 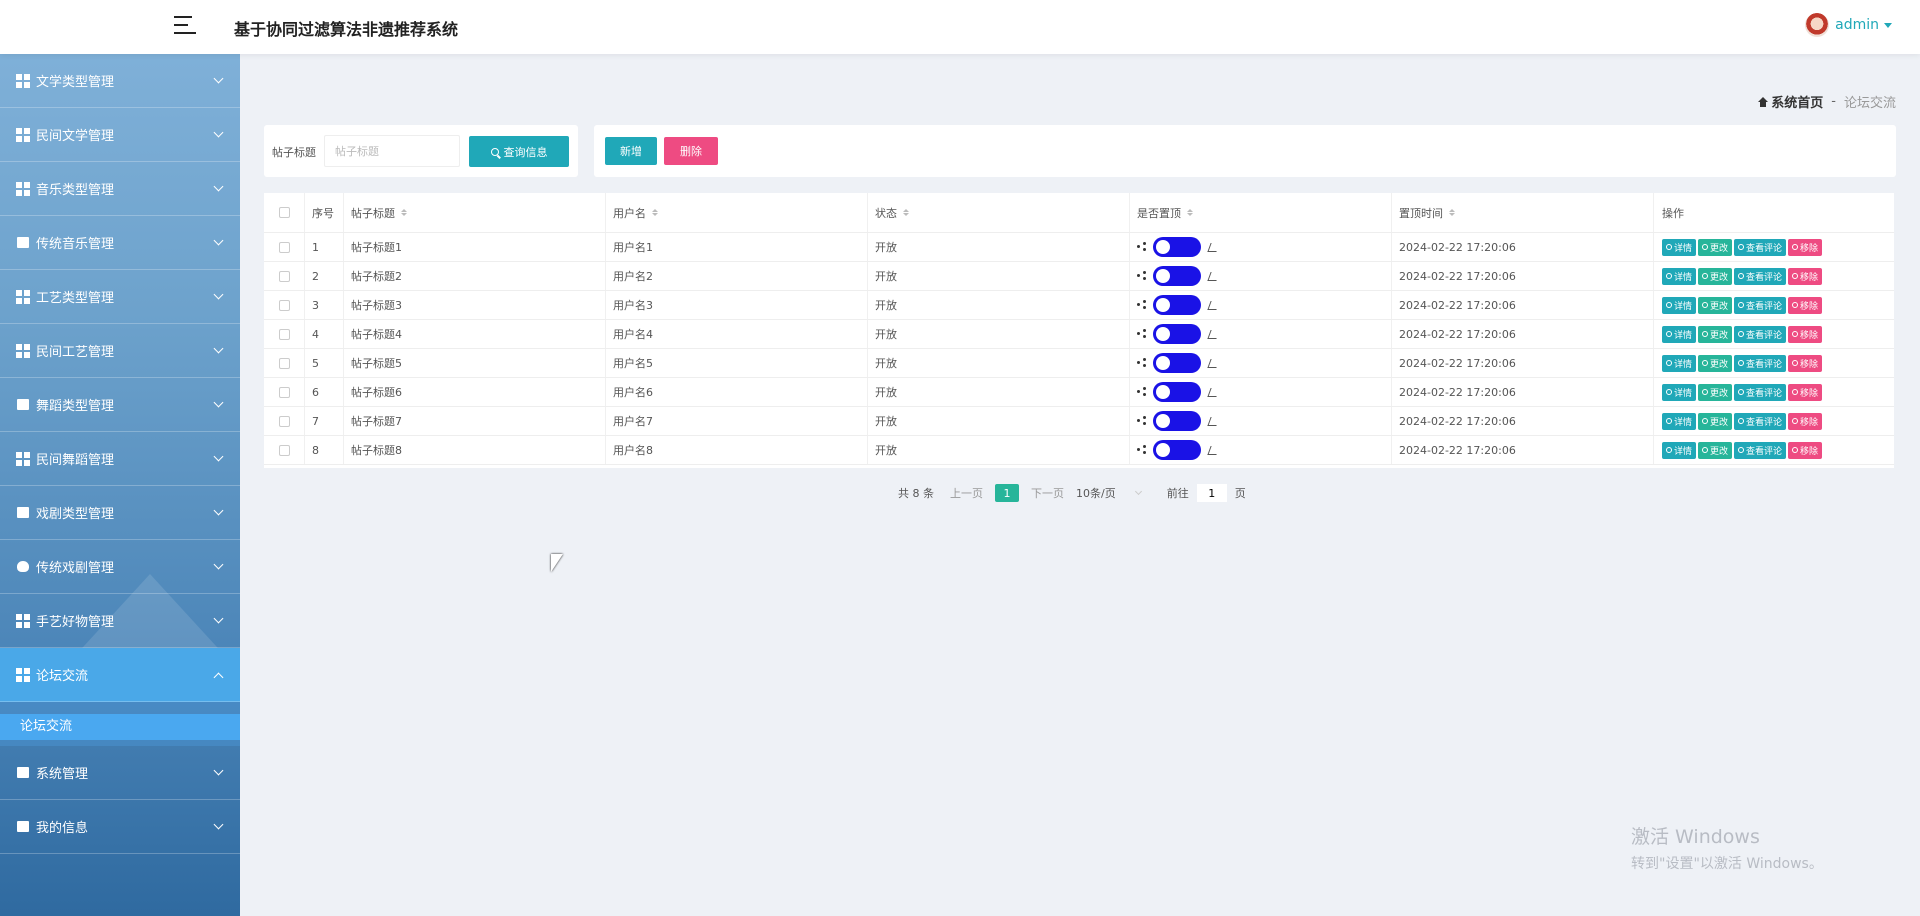 What do you see at coordinates (1261, 212) in the screenshot?
I see `header-pinned: 是否置顶` at bounding box center [1261, 212].